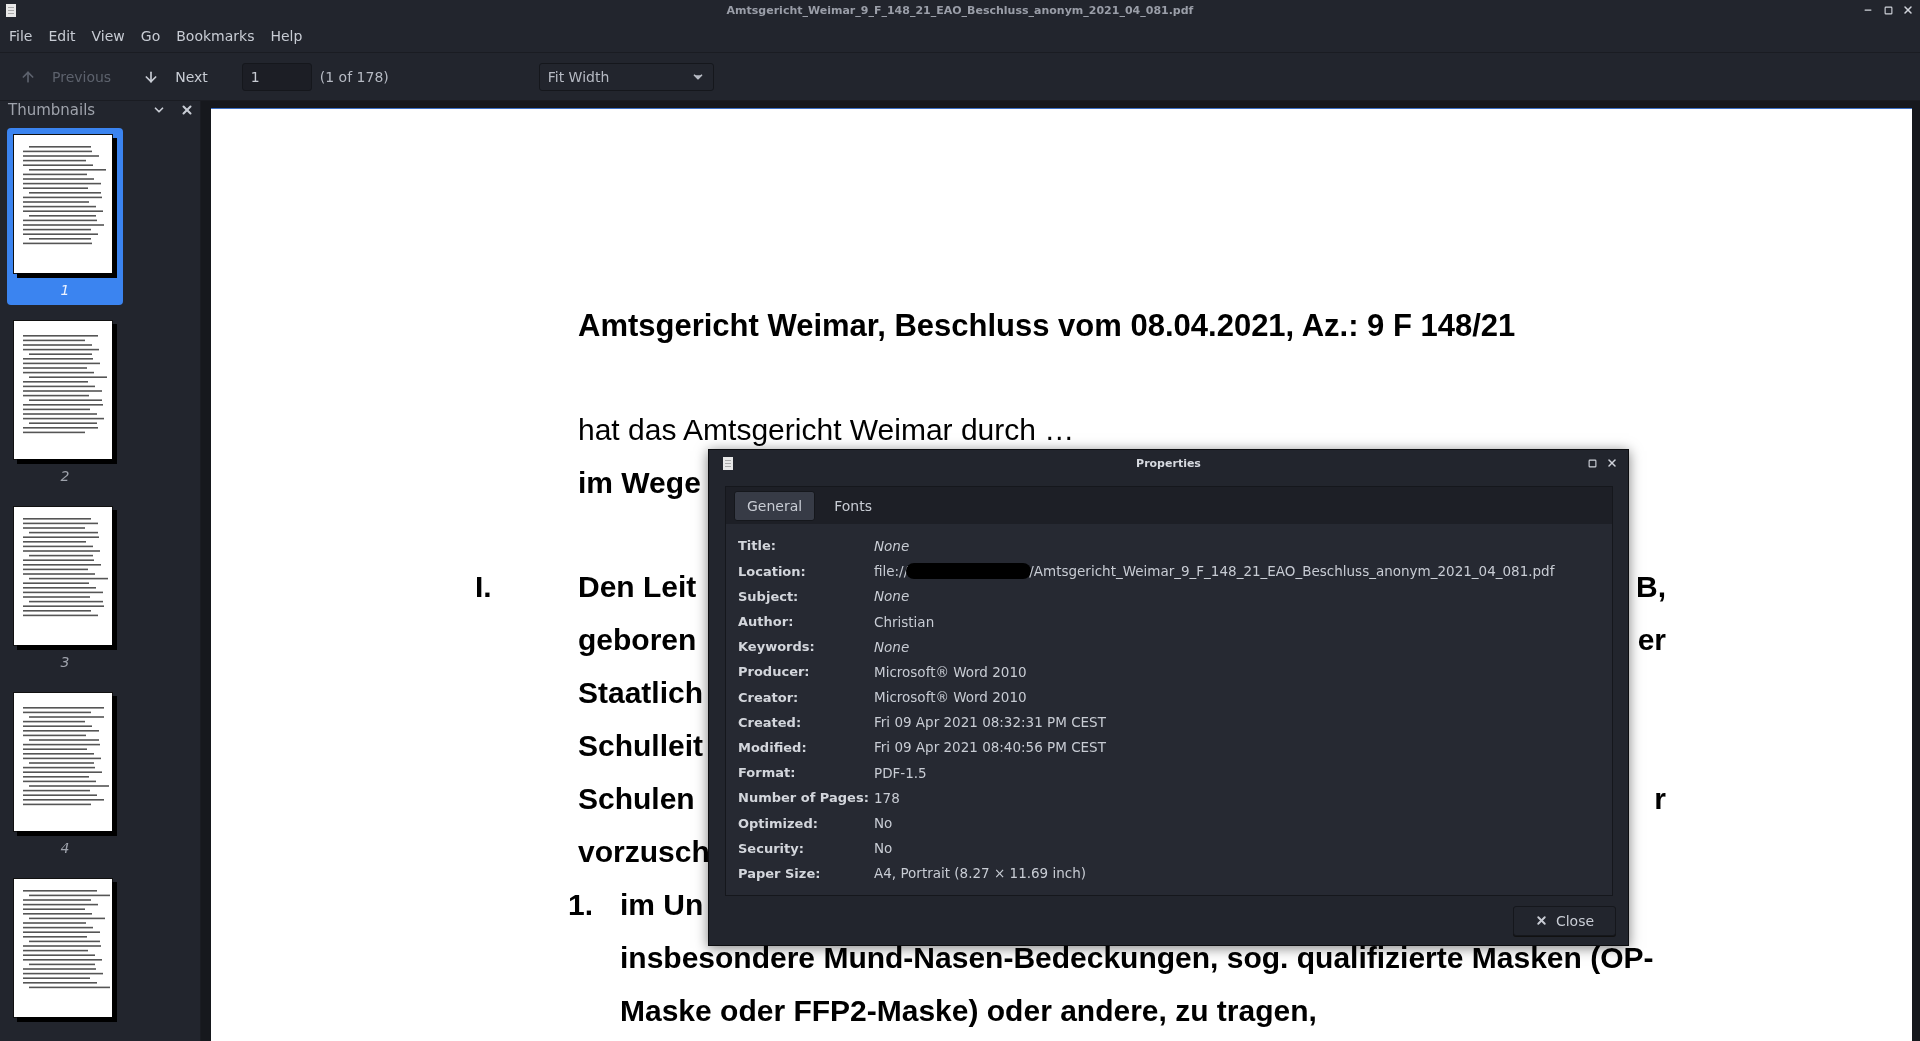 The image size is (1920, 1041). I want to click on list-marker: I., so click(484, 587).